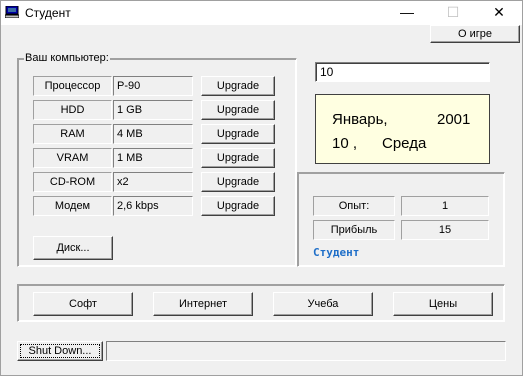 The width and height of the screenshot is (523, 376). Describe the element at coordinates (72, 110) in the screenshot. I see `hdd-label: HDD` at that location.